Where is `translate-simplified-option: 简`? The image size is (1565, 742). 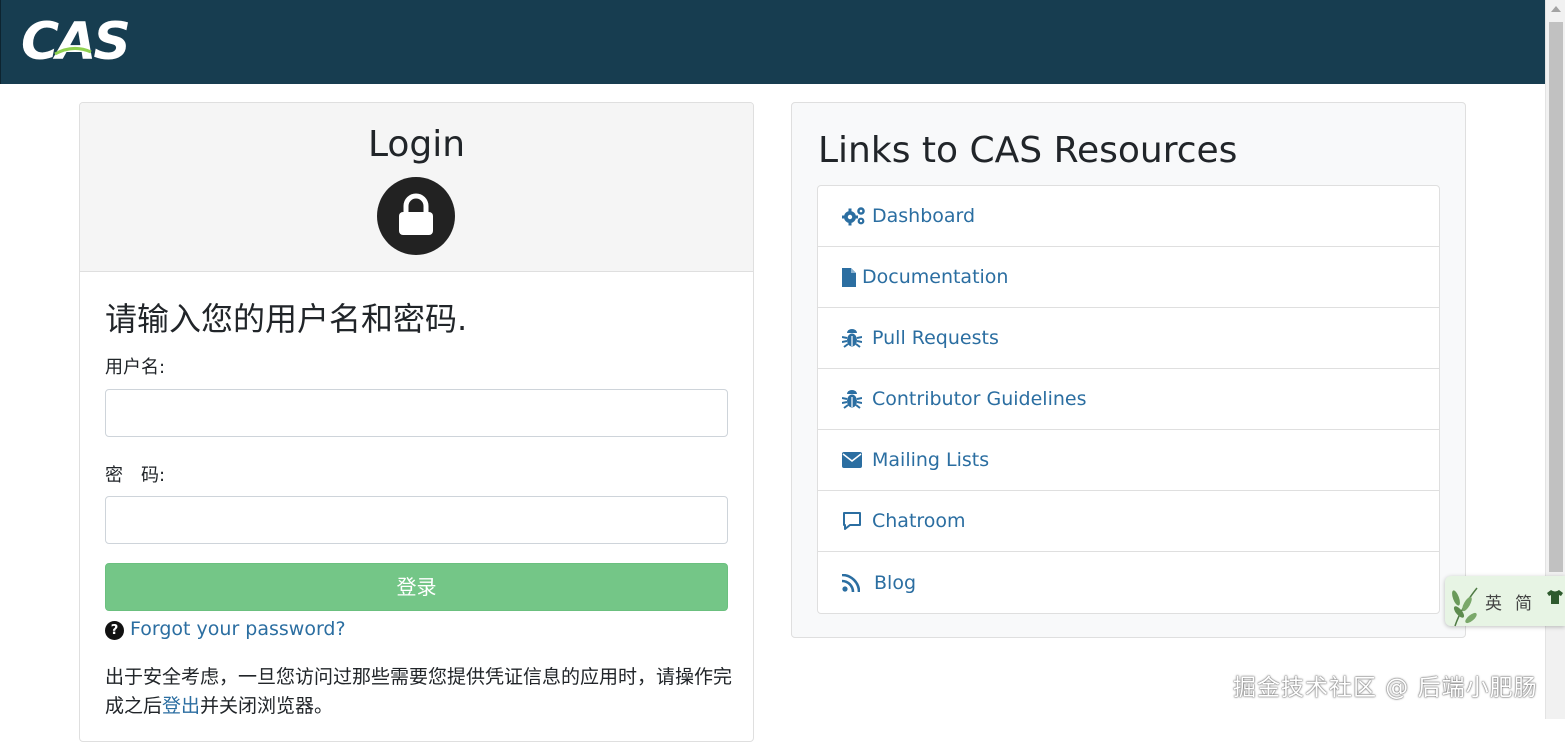
translate-simplified-option: 简 is located at coordinates (1523, 601).